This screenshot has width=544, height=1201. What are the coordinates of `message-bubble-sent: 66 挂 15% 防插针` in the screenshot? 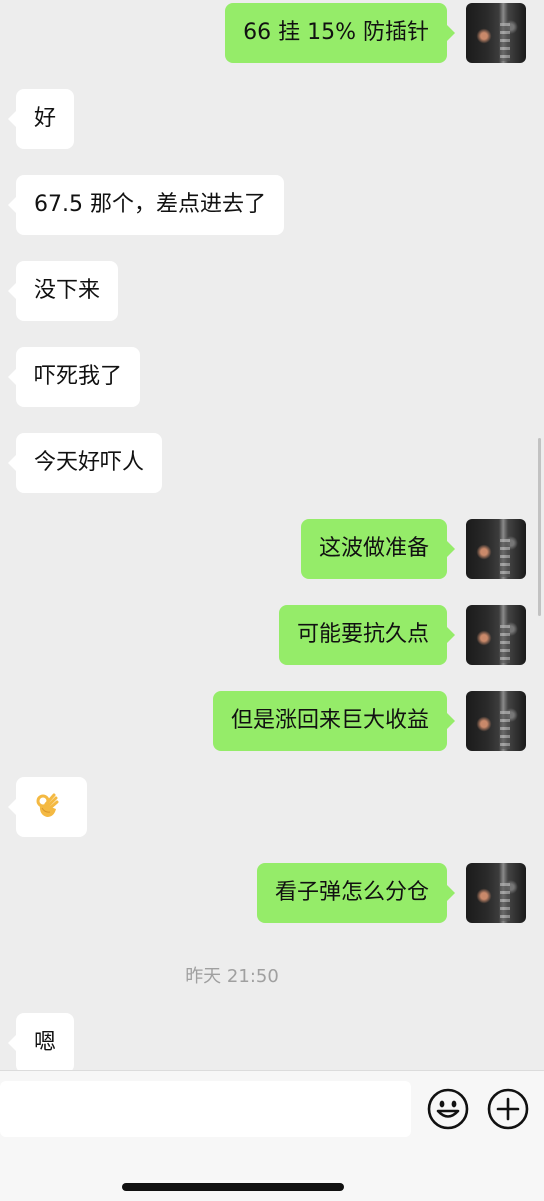 It's located at (340, 33).